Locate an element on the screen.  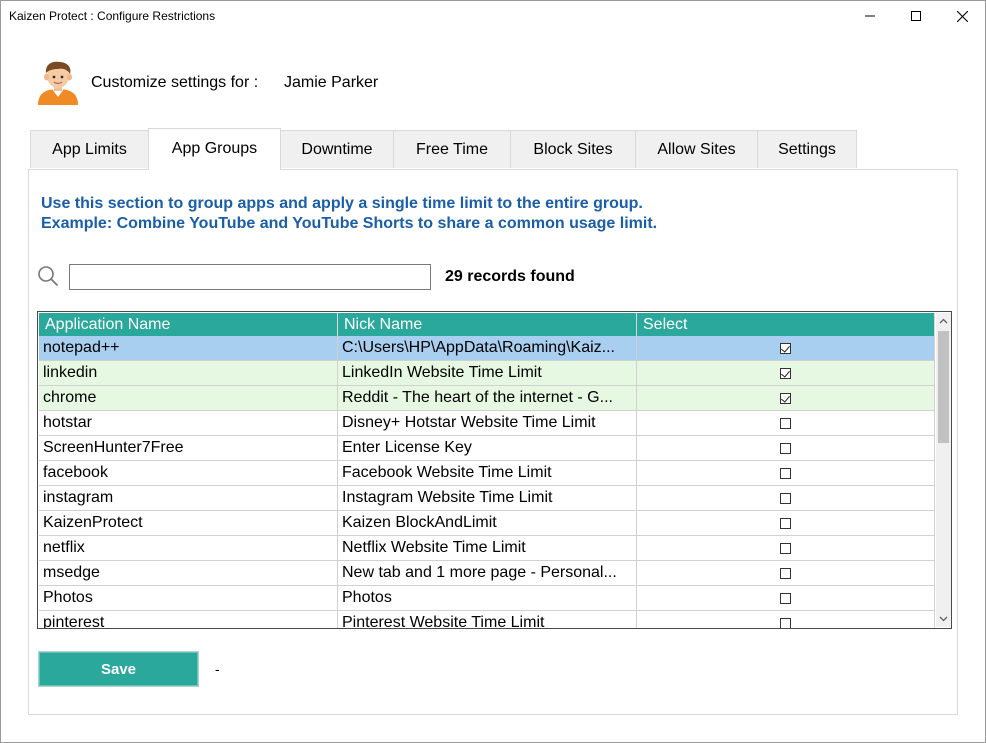
tab-label: App Groups is located at coordinates (214, 148).